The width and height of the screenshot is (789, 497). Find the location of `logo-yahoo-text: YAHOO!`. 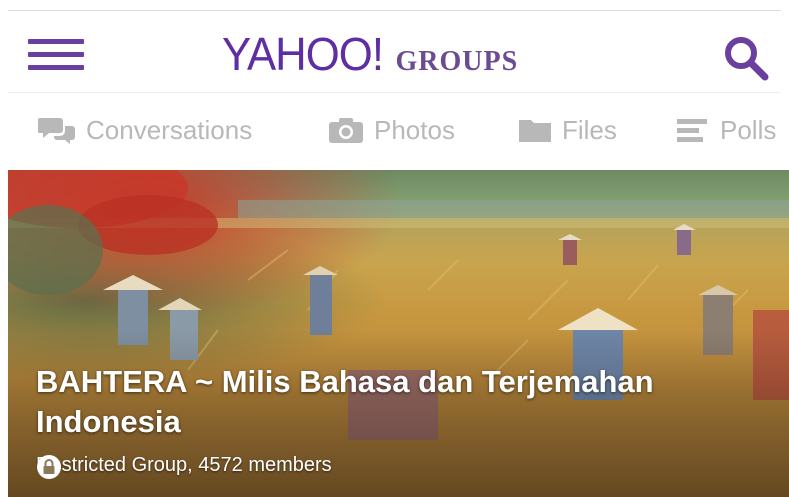

logo-yahoo-text: YAHOO! is located at coordinates (303, 54).